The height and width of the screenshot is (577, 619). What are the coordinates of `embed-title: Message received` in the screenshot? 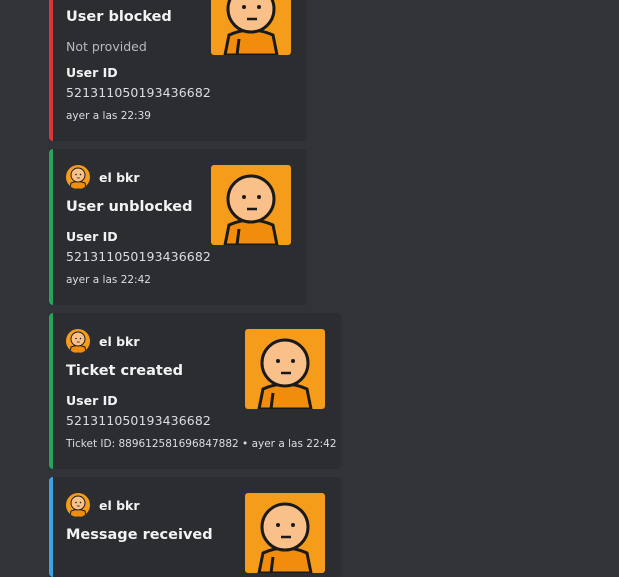 It's located at (139, 535).